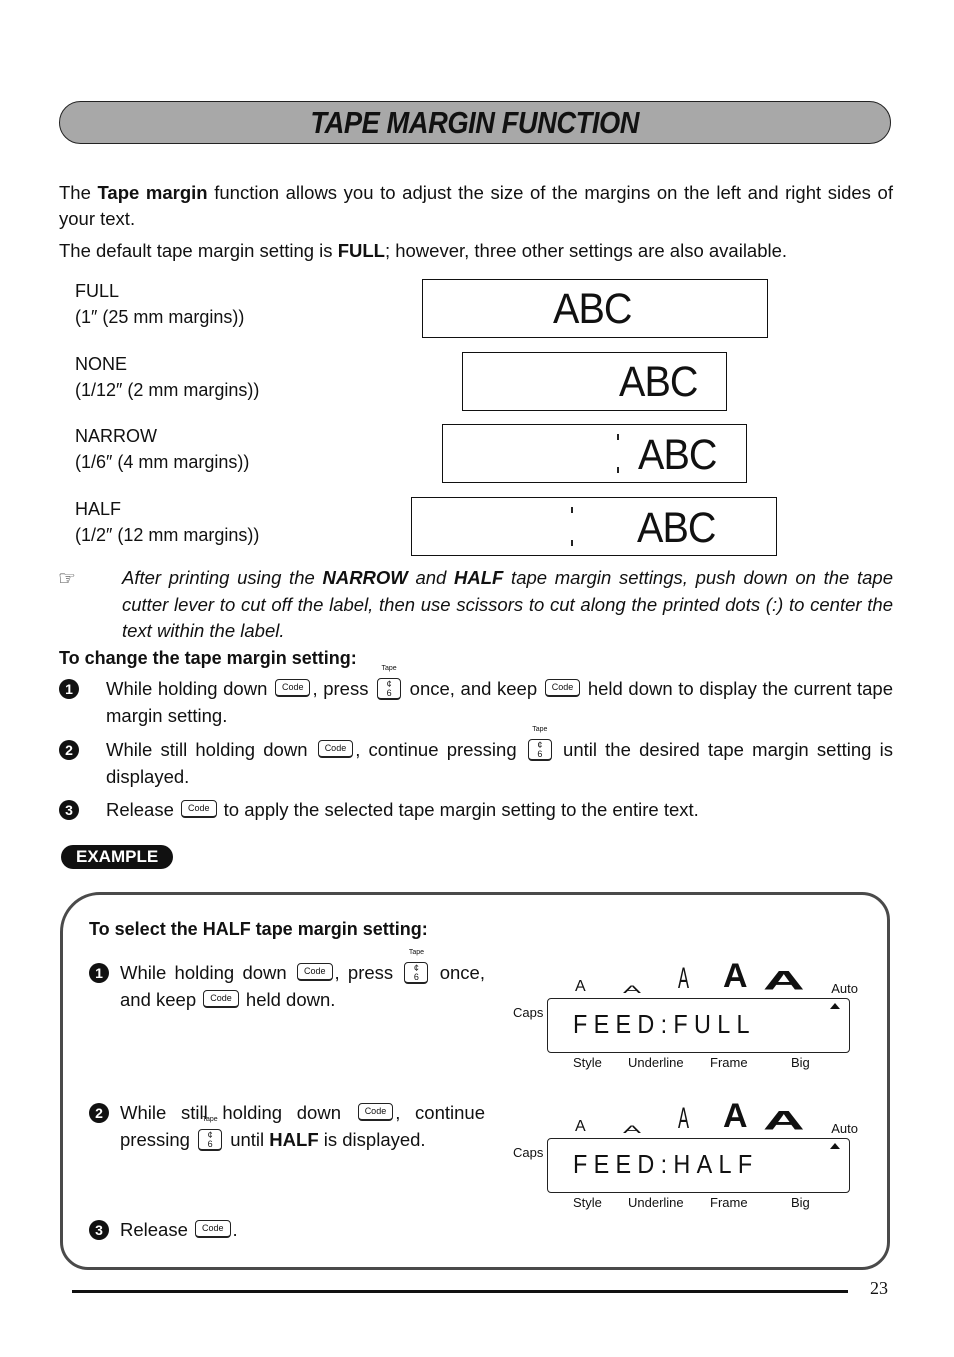 The width and height of the screenshot is (954, 1357). Describe the element at coordinates (69, 750) in the screenshot. I see `step-number-2: 2` at that location.